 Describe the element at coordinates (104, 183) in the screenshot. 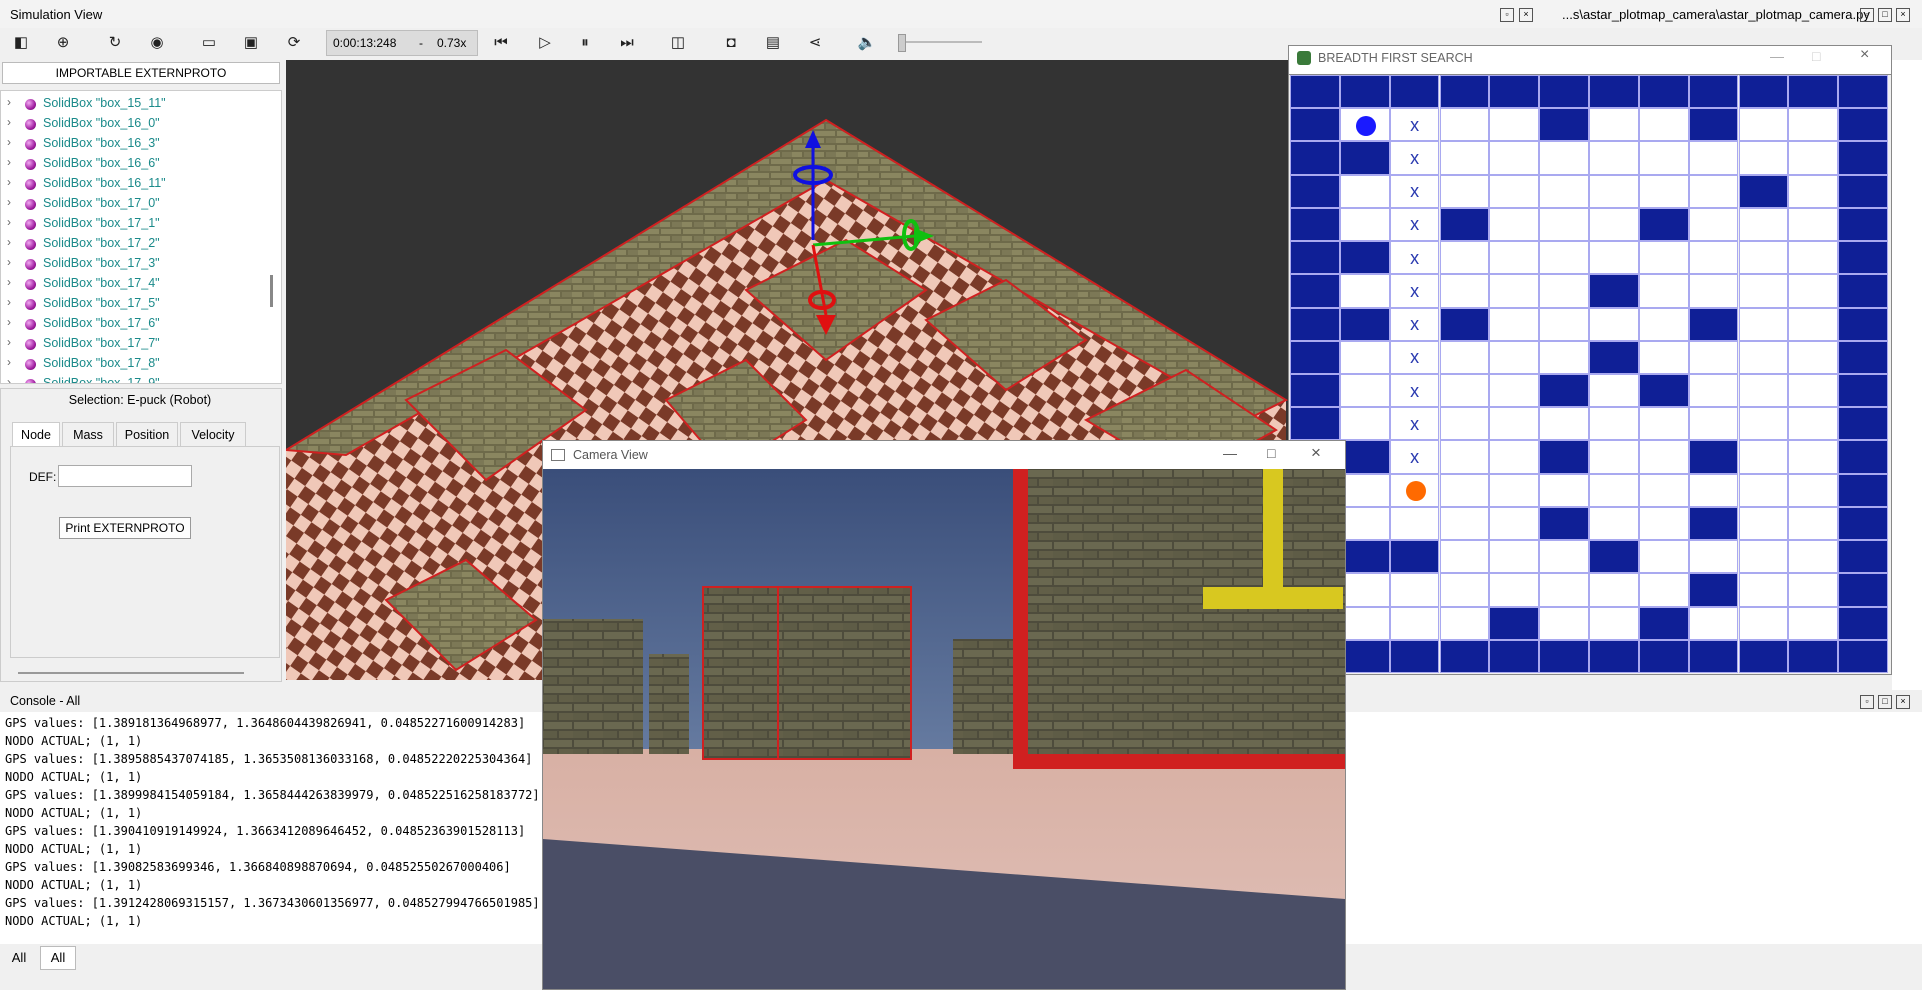

I see `tree-item-label: SolidBox "box_16_11"` at that location.